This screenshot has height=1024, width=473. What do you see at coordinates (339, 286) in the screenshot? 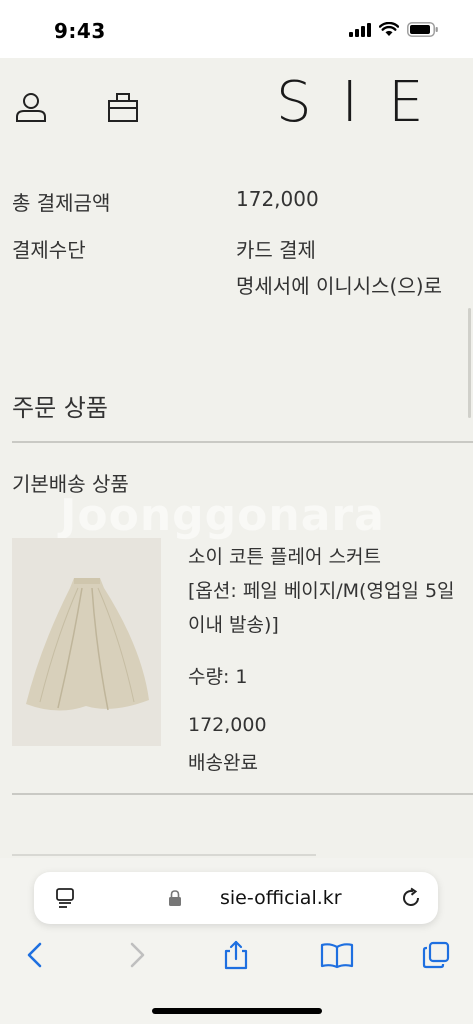
I see `statement-note: 명세서에 이니시스(으)로` at bounding box center [339, 286].